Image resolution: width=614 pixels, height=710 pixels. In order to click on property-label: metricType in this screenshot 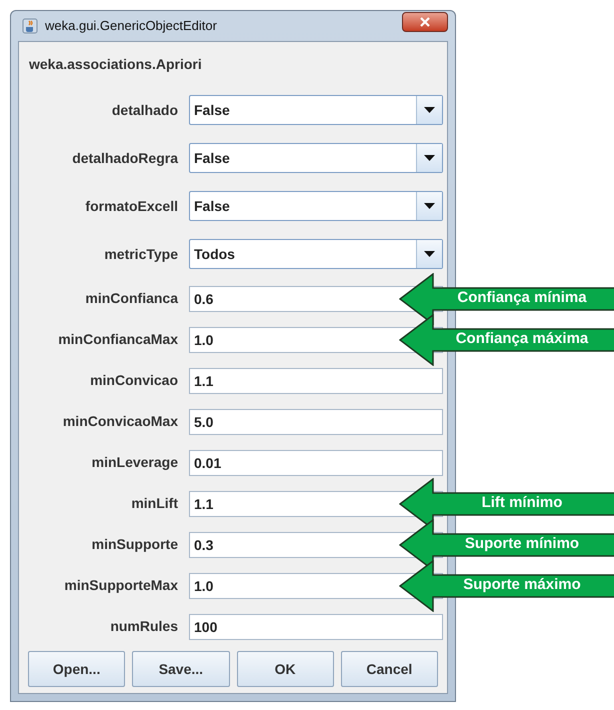, I will do `click(141, 254)`.